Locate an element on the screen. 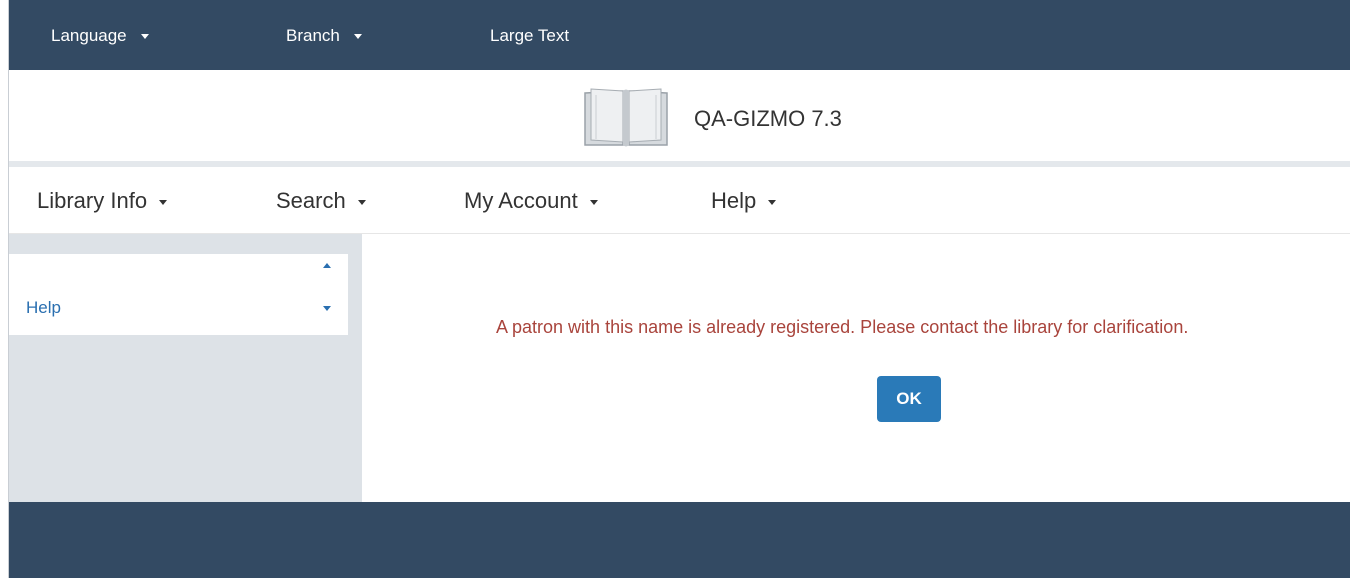  nav-item-label: Library Info is located at coordinates (92, 200).